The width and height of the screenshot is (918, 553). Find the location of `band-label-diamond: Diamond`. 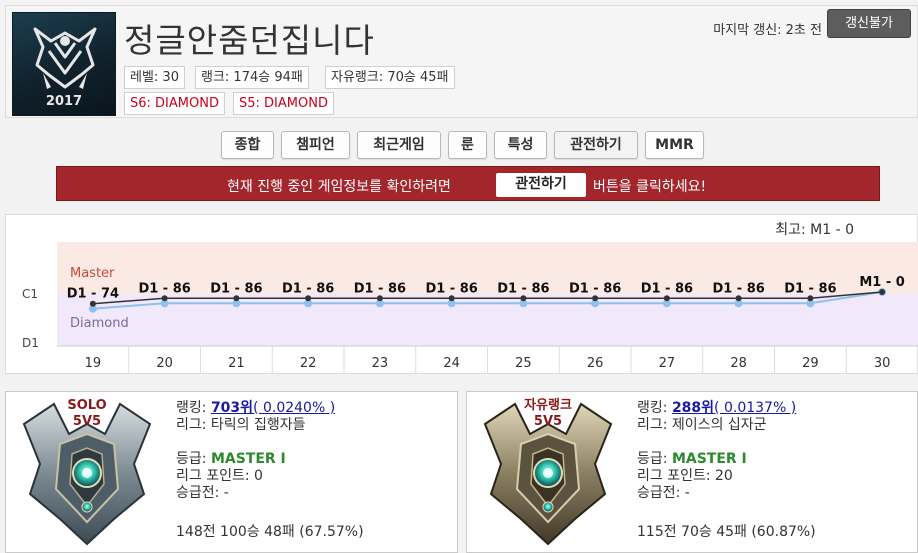

band-label-diamond: Diamond is located at coordinates (99, 323).